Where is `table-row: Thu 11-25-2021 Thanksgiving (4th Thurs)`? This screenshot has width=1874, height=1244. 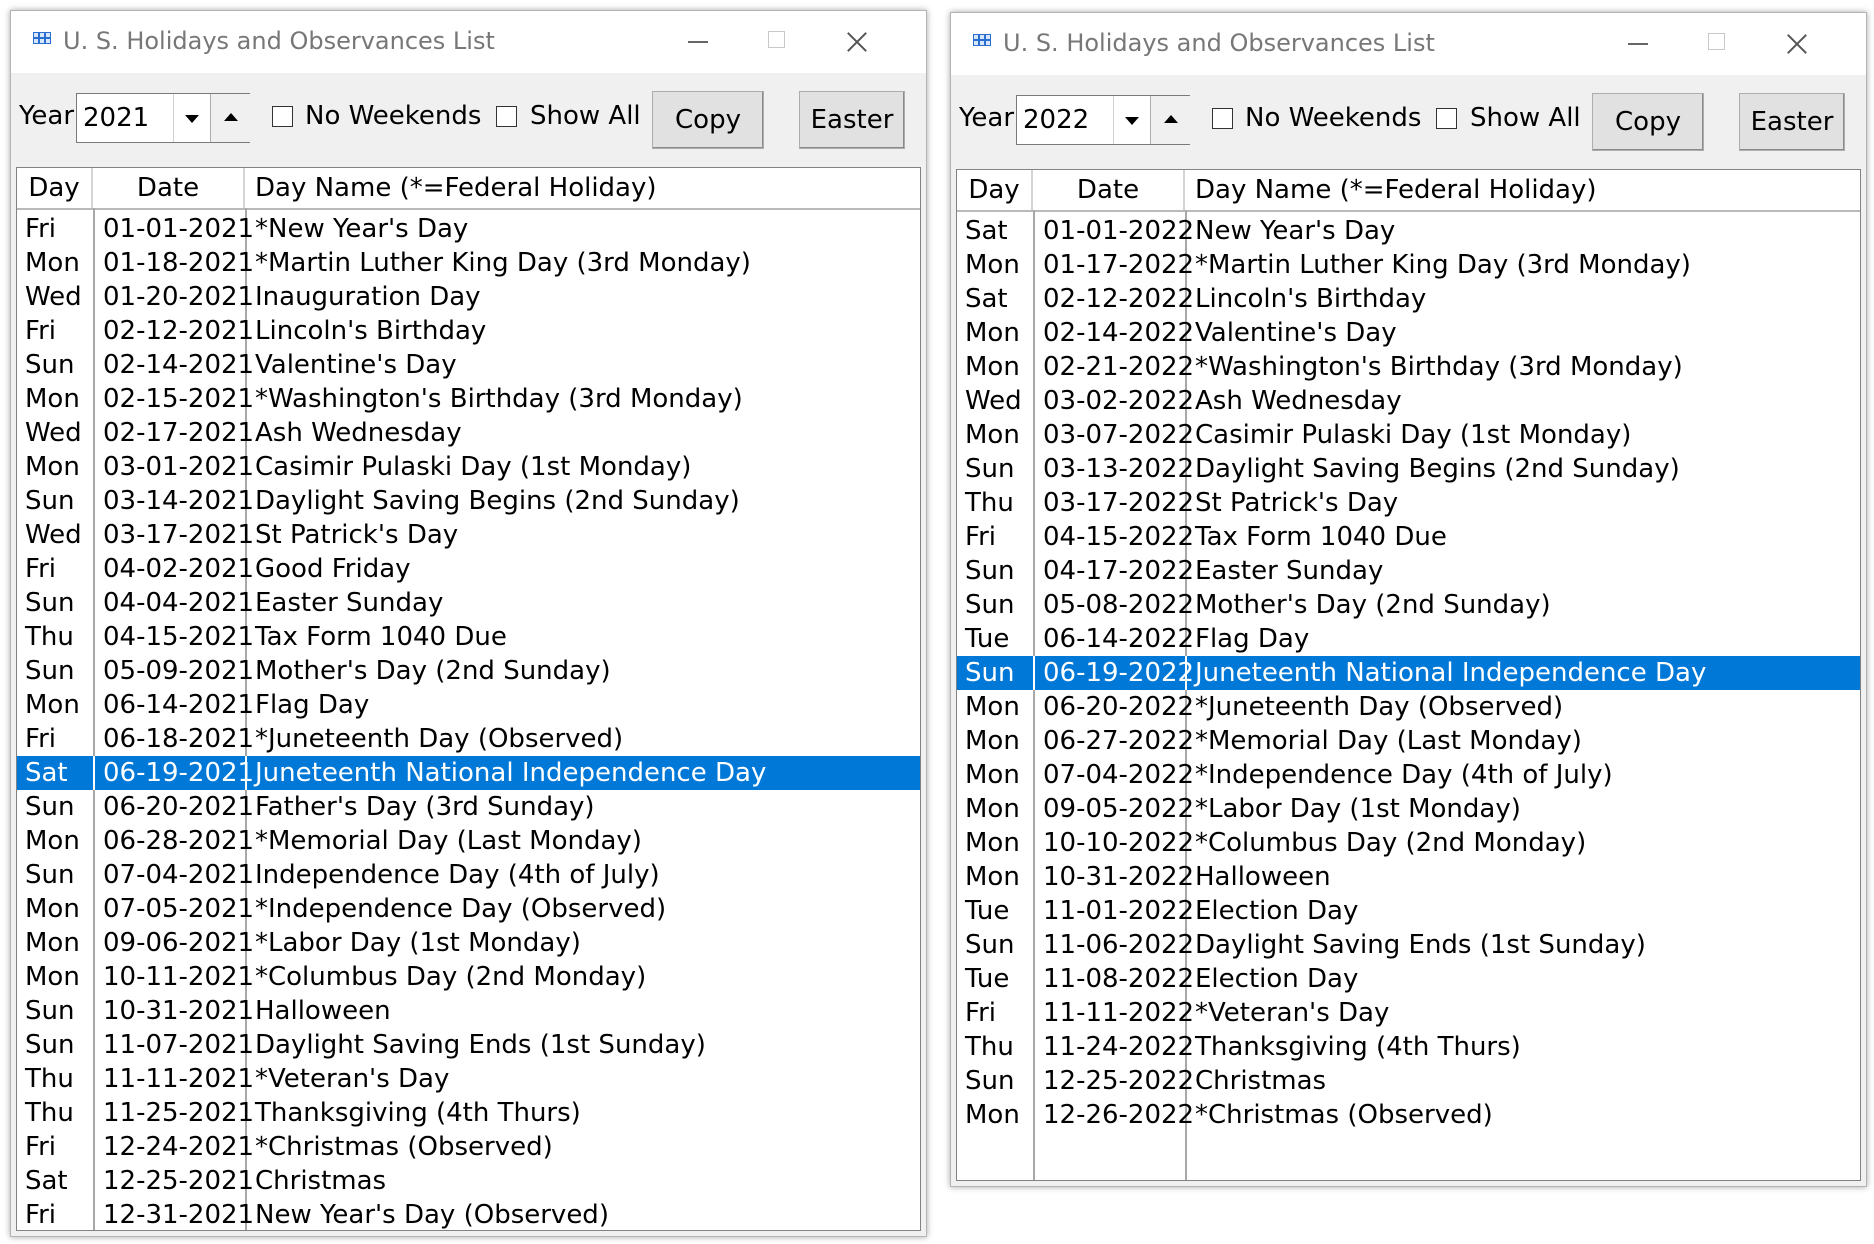 table-row: Thu 11-25-2021 Thanksgiving (4th Thurs) is located at coordinates (468, 1113).